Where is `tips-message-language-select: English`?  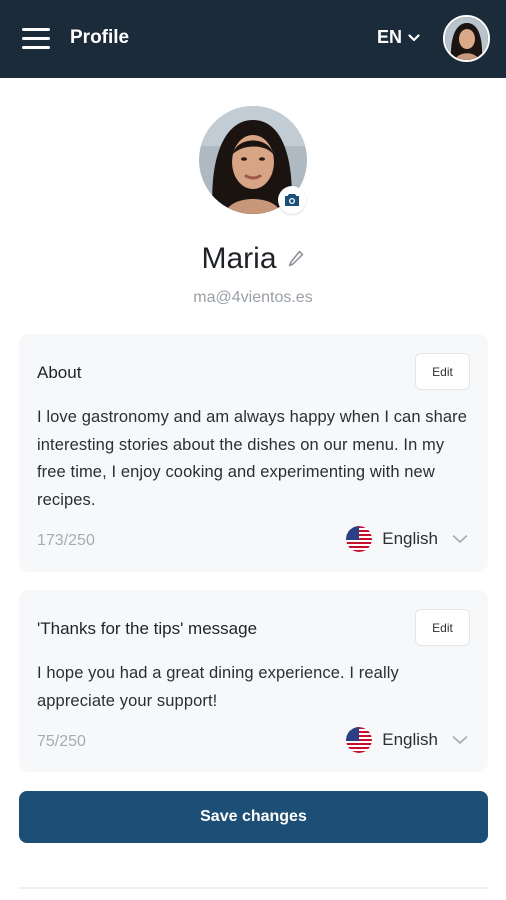
tips-message-language-select: English is located at coordinates (407, 740).